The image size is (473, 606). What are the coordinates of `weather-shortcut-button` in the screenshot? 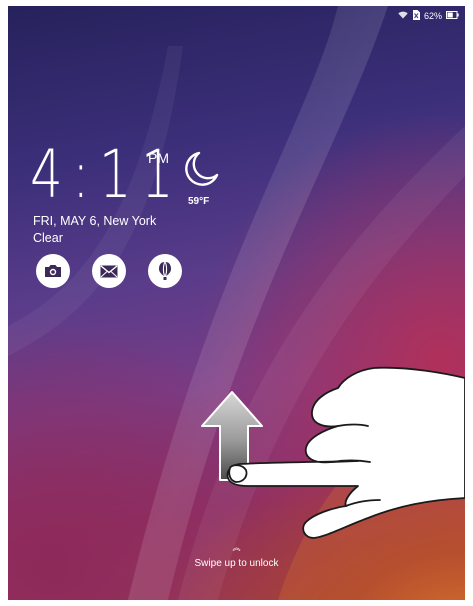 It's located at (165, 271).